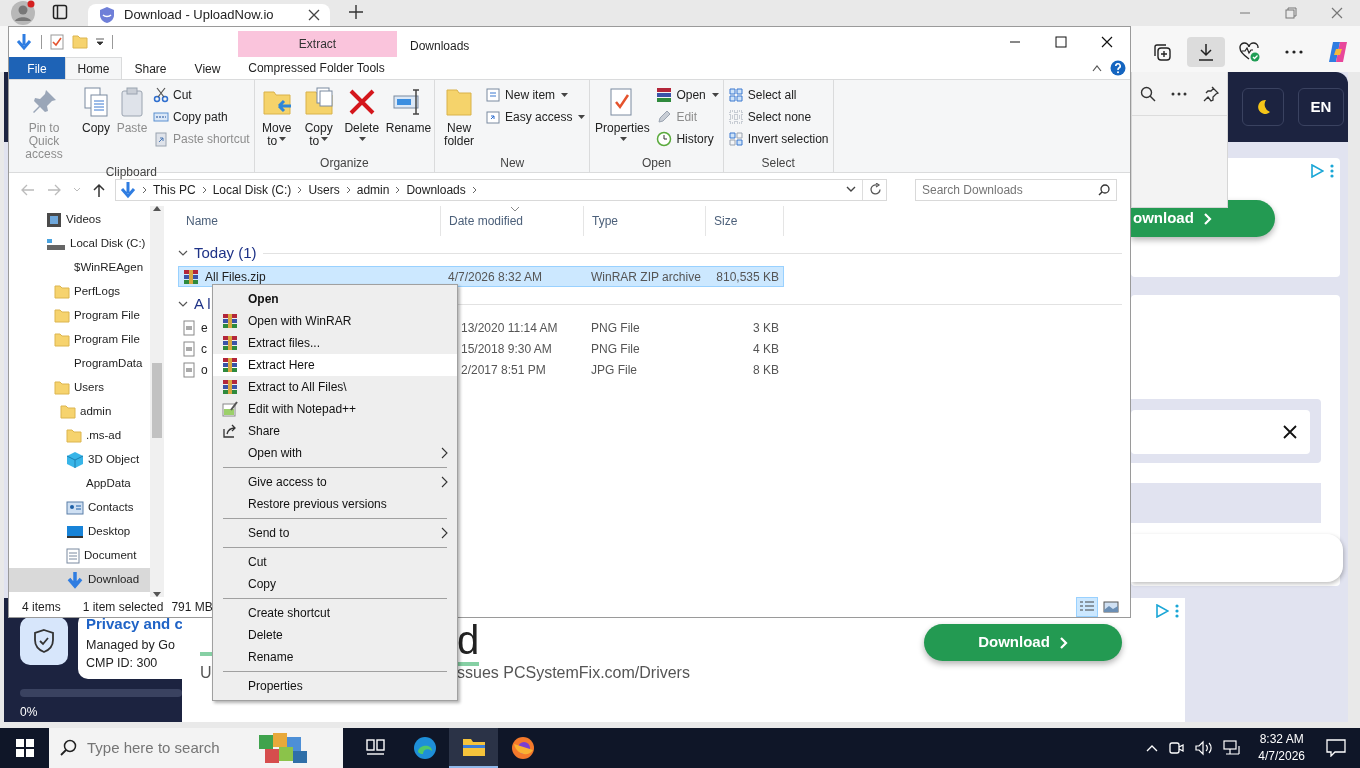  What do you see at coordinates (1010, 189) in the screenshot?
I see `search-field: Search Downloads` at bounding box center [1010, 189].